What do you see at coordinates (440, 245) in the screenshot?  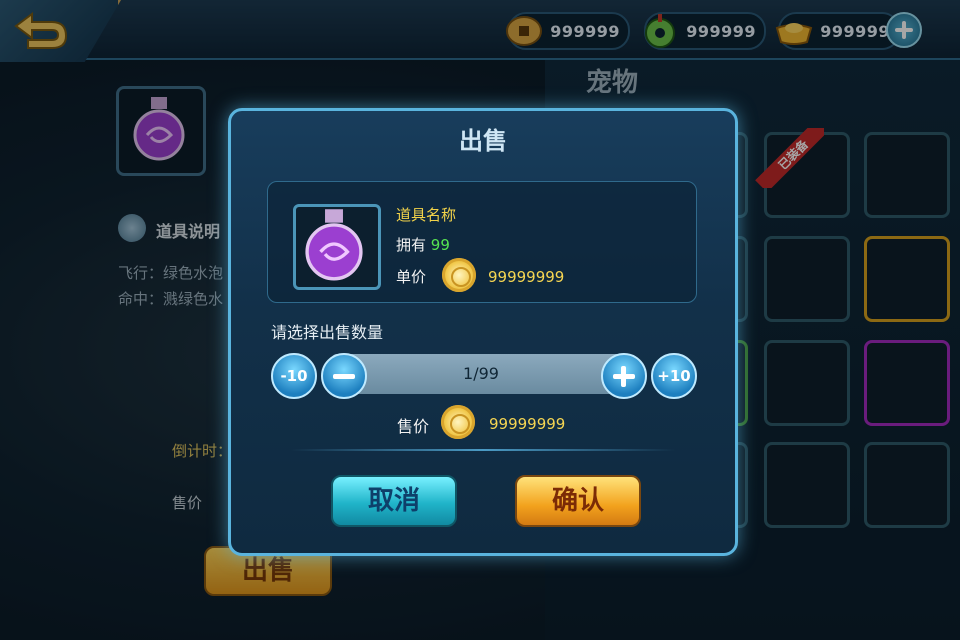 I see `own-count-value: 99` at bounding box center [440, 245].